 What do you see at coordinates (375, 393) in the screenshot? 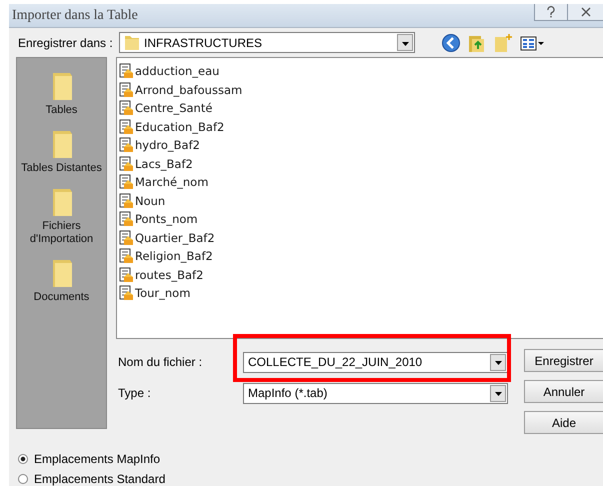
I see `file-type-dropdown: MapInfo (*.tab)` at bounding box center [375, 393].